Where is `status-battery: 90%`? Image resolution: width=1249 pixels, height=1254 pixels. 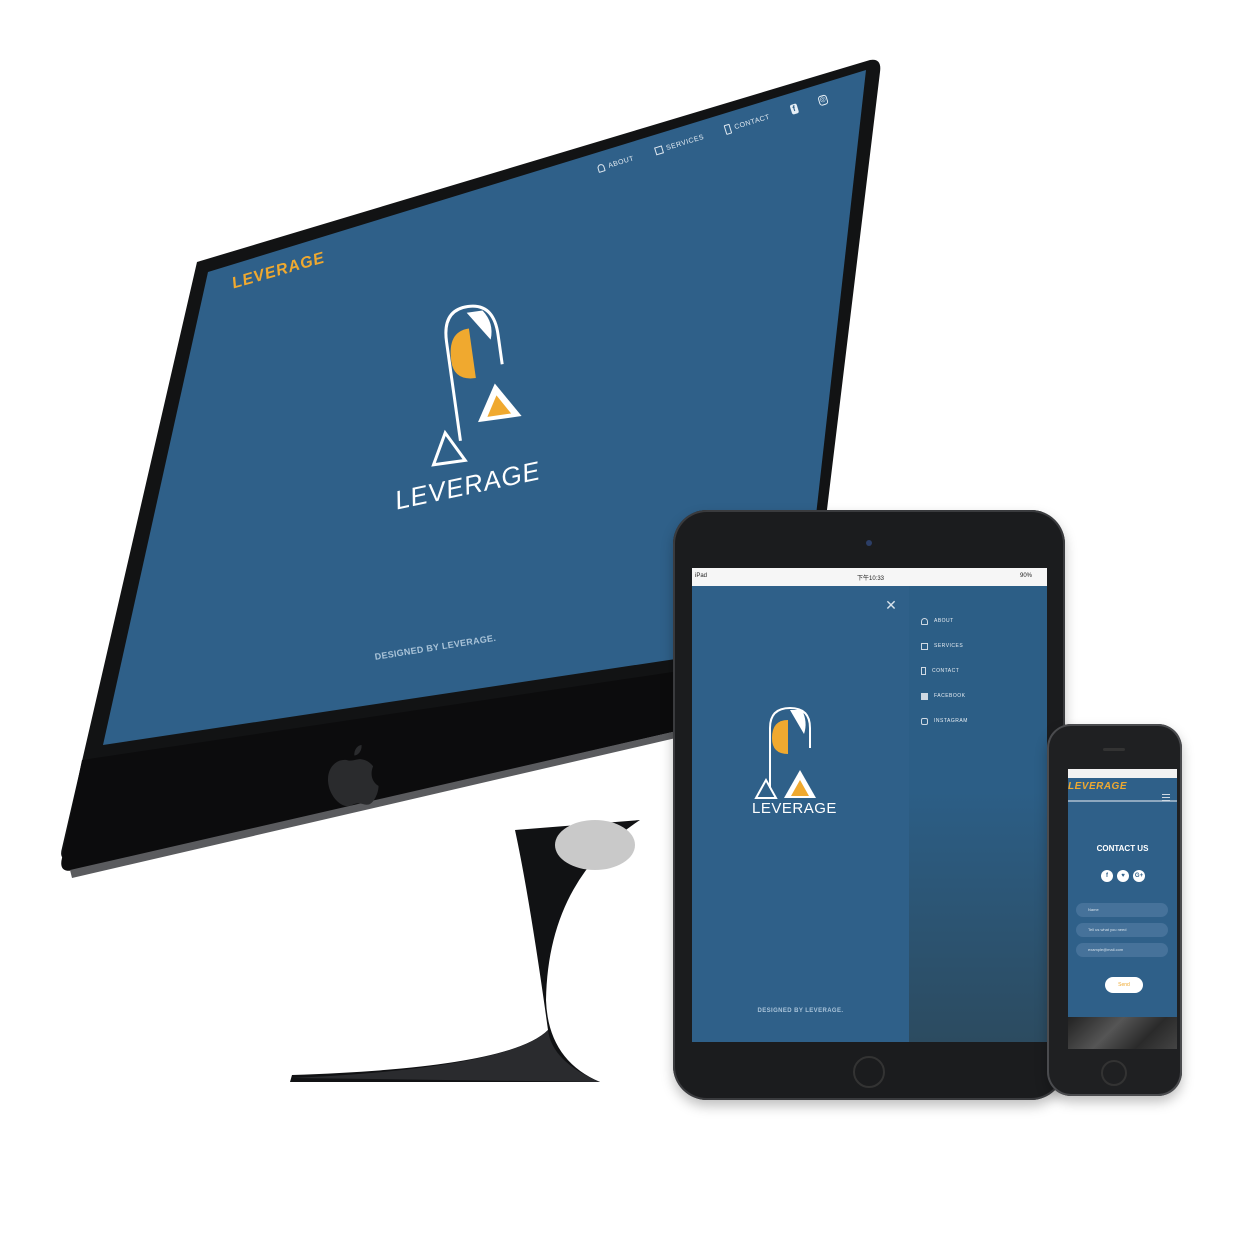
status-battery: 90% is located at coordinates (1026, 576).